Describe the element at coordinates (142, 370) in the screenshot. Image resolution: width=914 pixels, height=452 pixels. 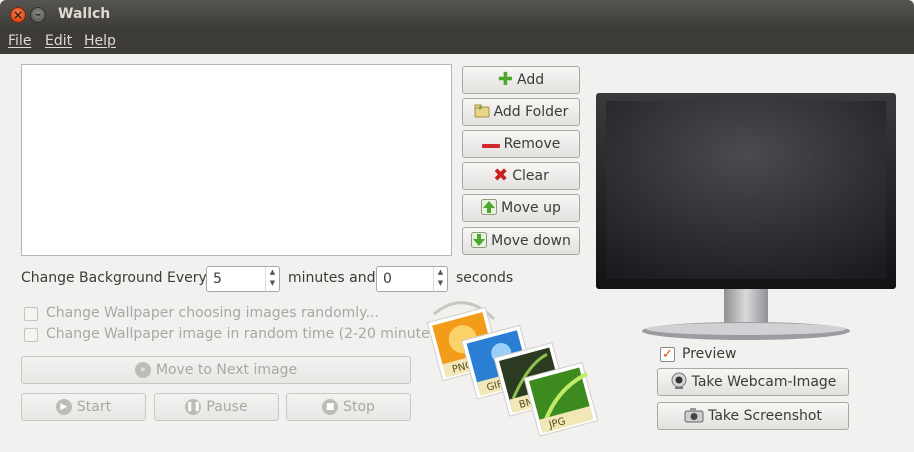
I see `next-icon: »` at that location.